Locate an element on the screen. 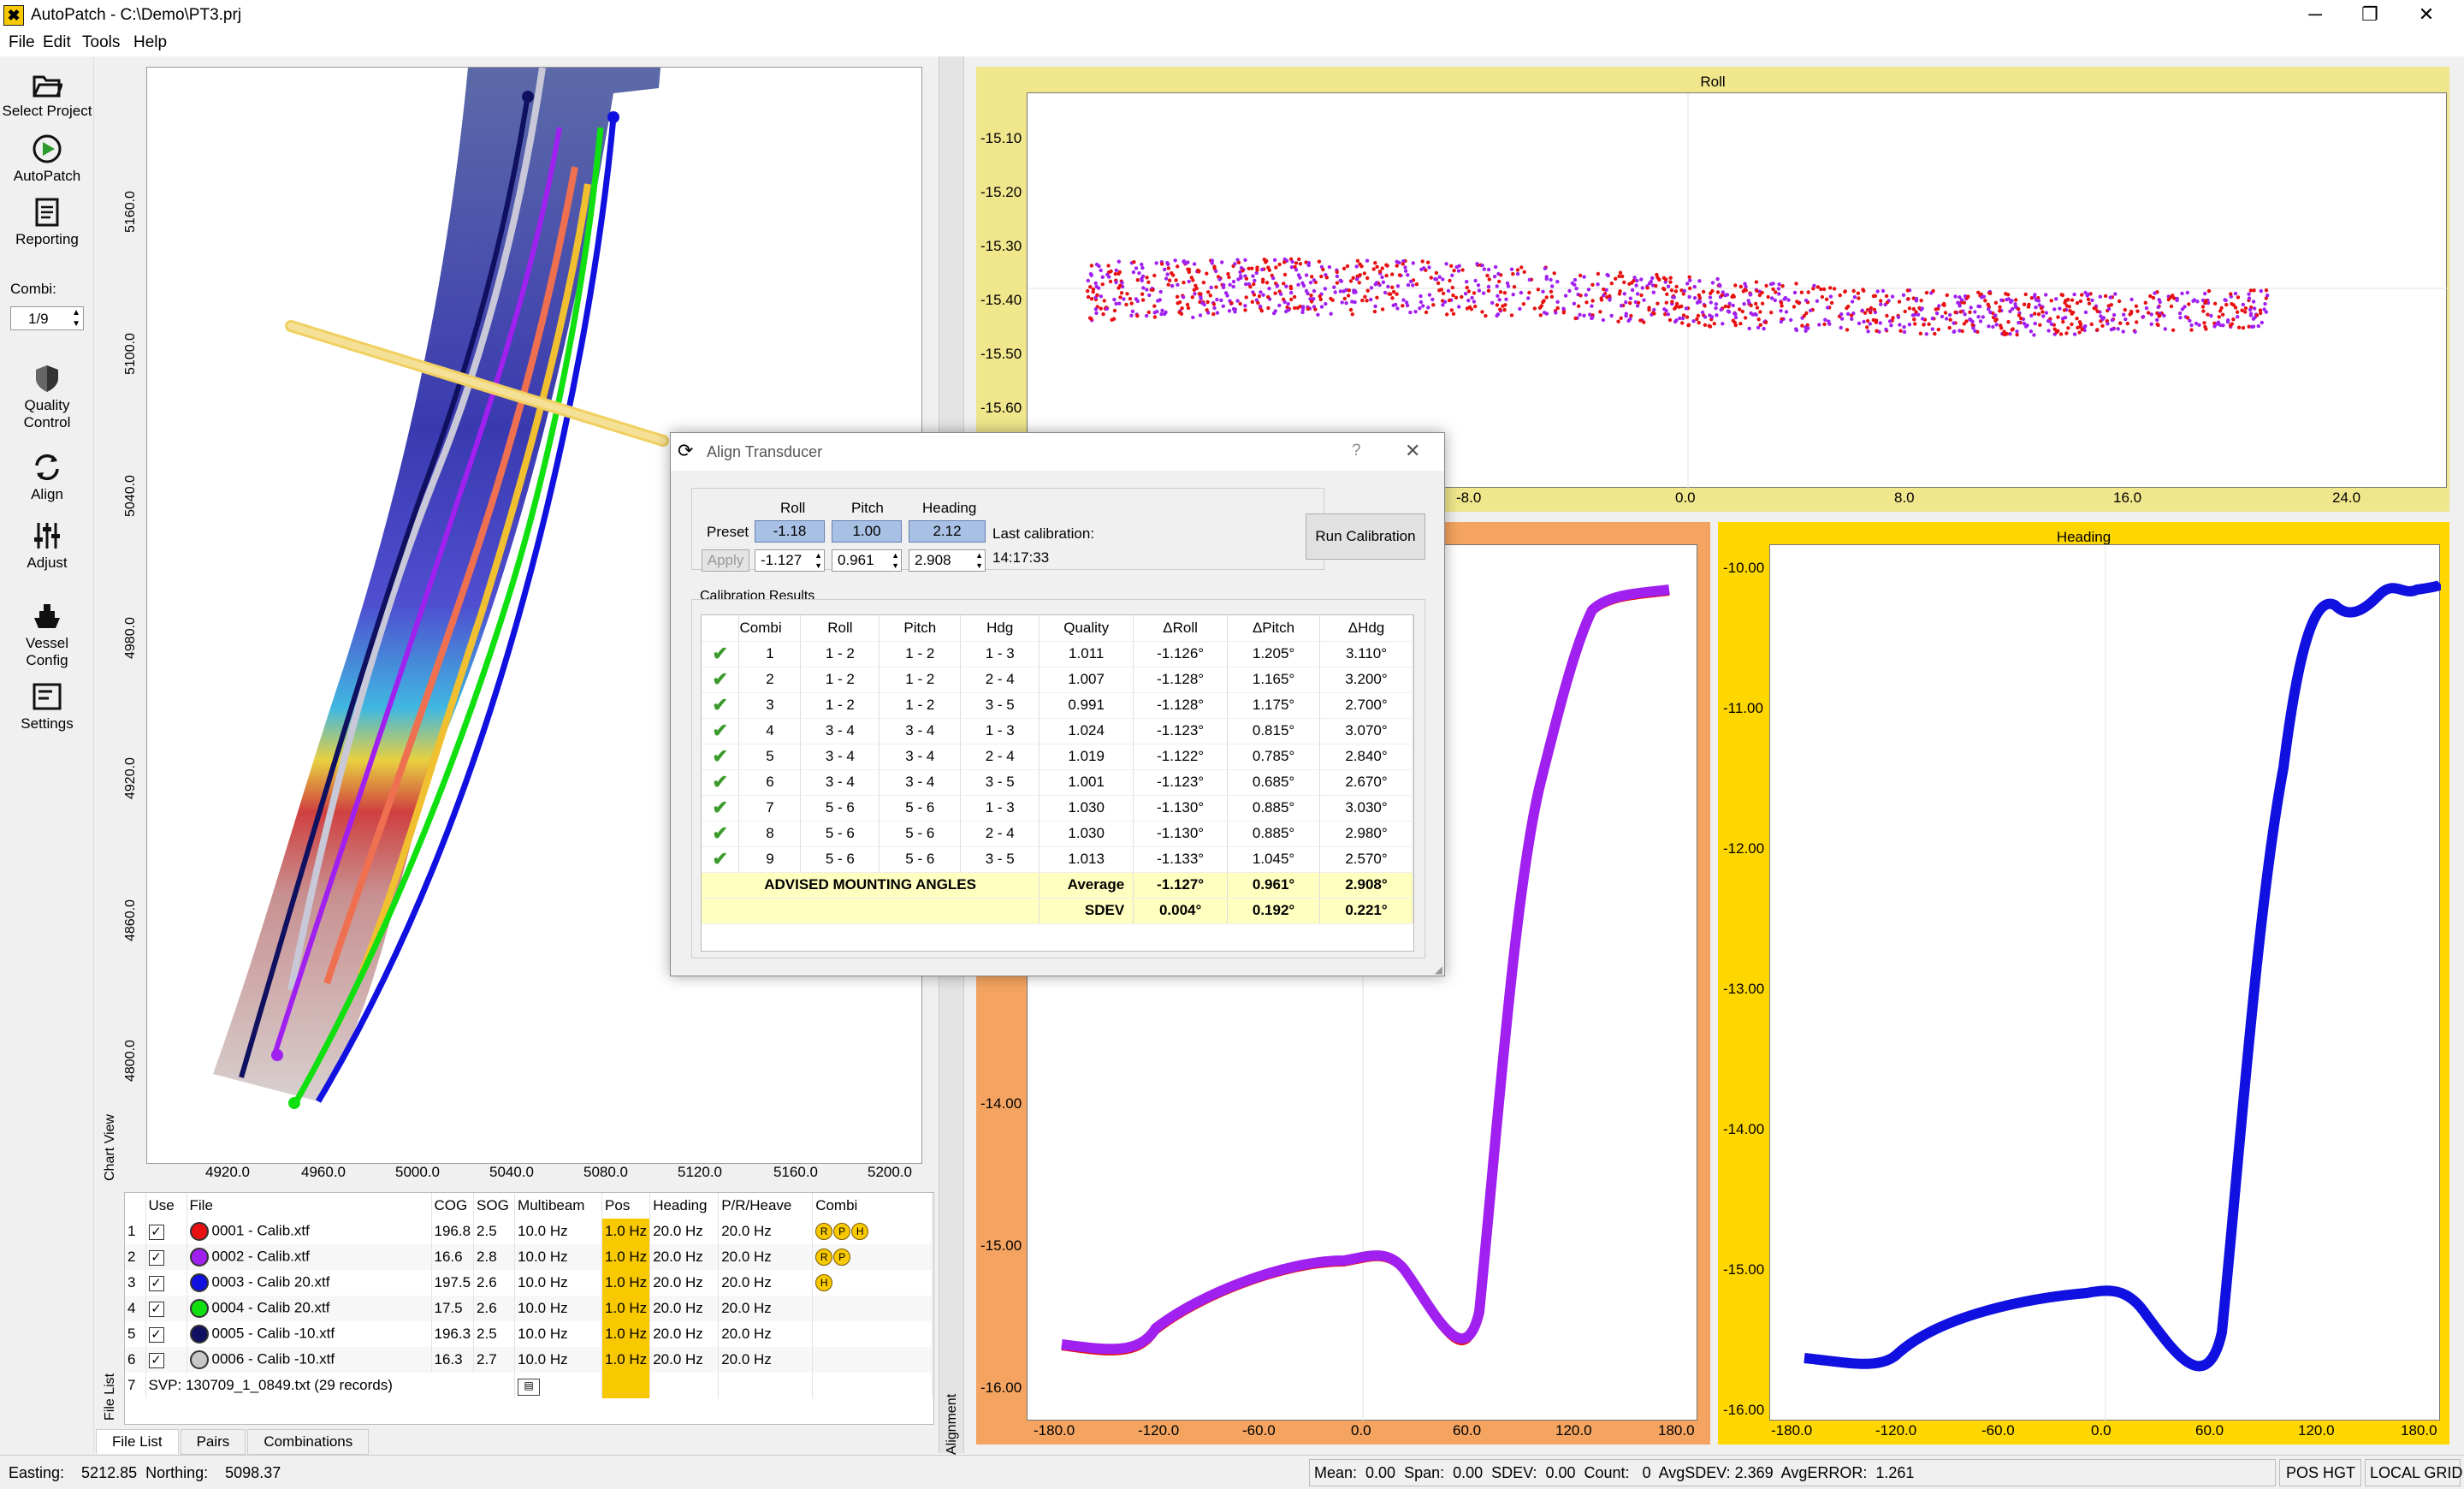  cal-col-dpitch: ΔPitch is located at coordinates (1273, 629).